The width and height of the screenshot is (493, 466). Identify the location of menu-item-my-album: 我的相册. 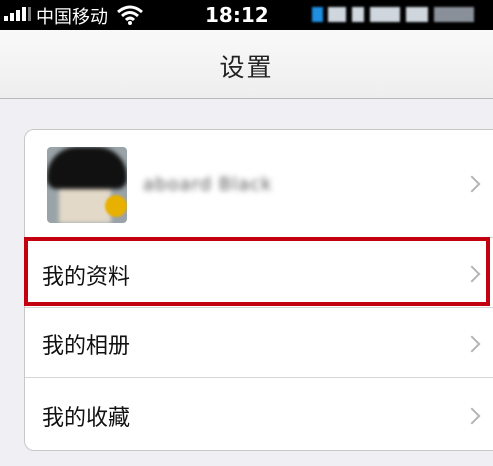
(259, 342).